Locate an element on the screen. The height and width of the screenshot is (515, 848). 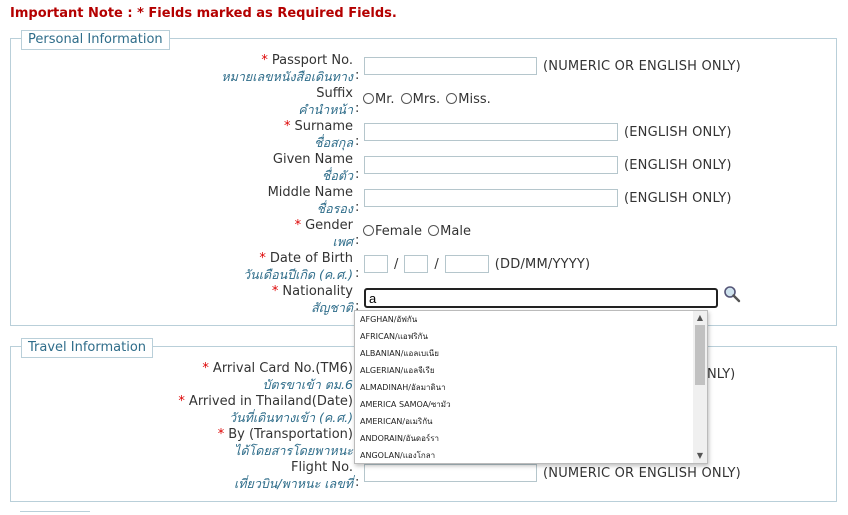
transportation-label: By (Transportation) is located at coordinates (290, 434).